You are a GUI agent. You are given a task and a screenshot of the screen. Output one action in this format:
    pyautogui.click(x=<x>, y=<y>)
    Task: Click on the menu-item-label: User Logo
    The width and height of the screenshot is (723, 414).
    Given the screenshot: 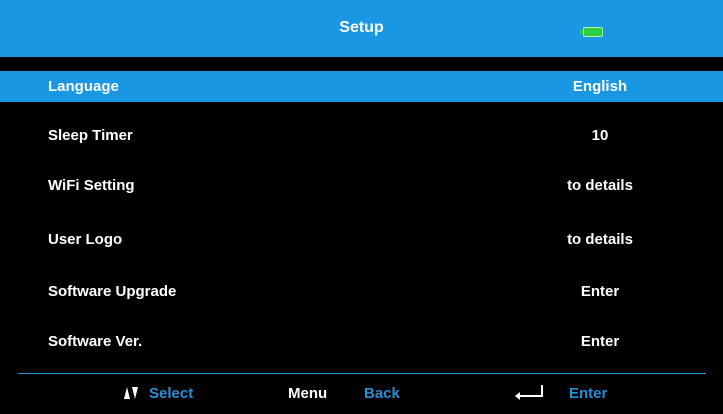 What is the action you would take?
    pyautogui.click(x=85, y=239)
    